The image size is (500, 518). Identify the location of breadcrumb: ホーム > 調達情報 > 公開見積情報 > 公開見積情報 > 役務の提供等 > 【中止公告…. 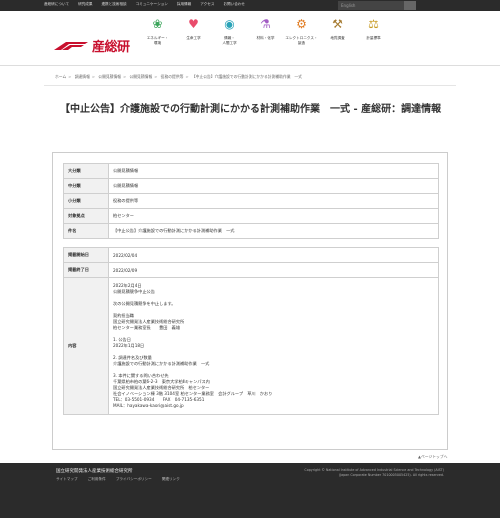
(178, 76).